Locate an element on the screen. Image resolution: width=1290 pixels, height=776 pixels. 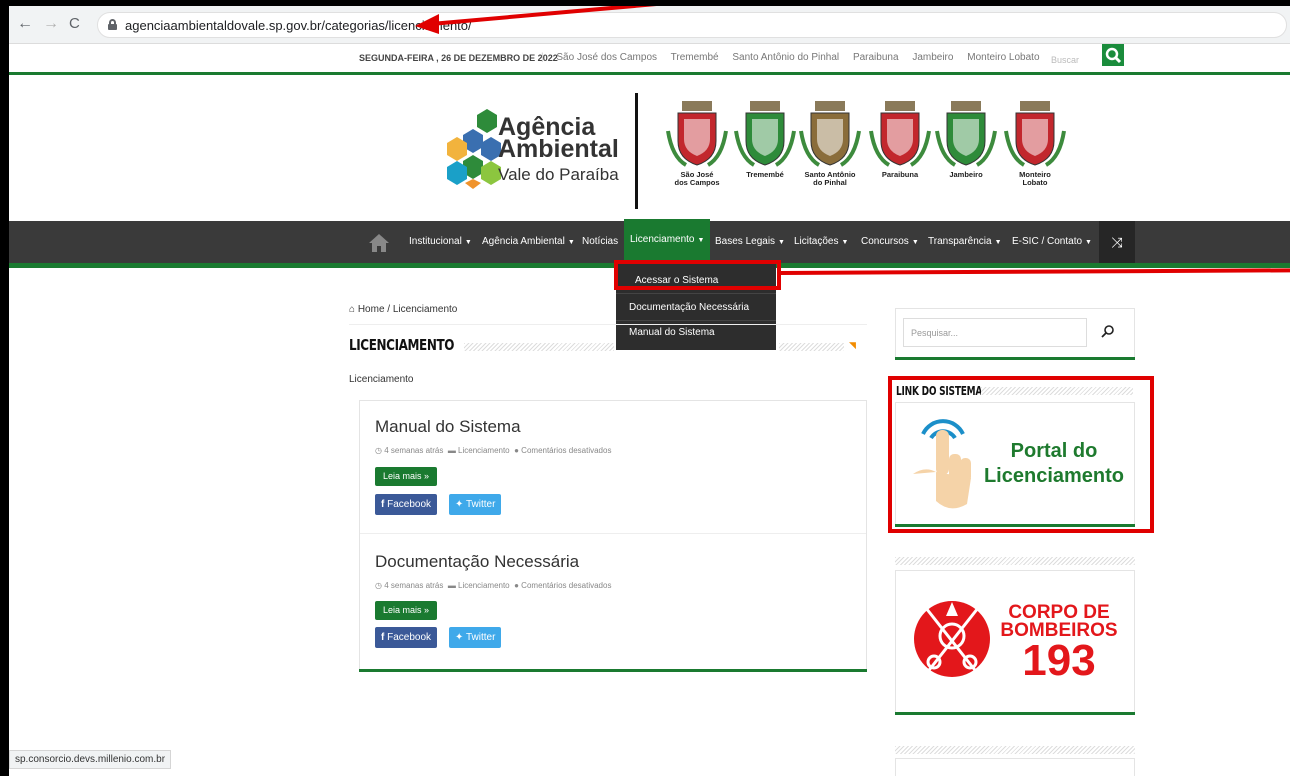
city-crest-label: Jambeiro is located at coordinates (966, 174).